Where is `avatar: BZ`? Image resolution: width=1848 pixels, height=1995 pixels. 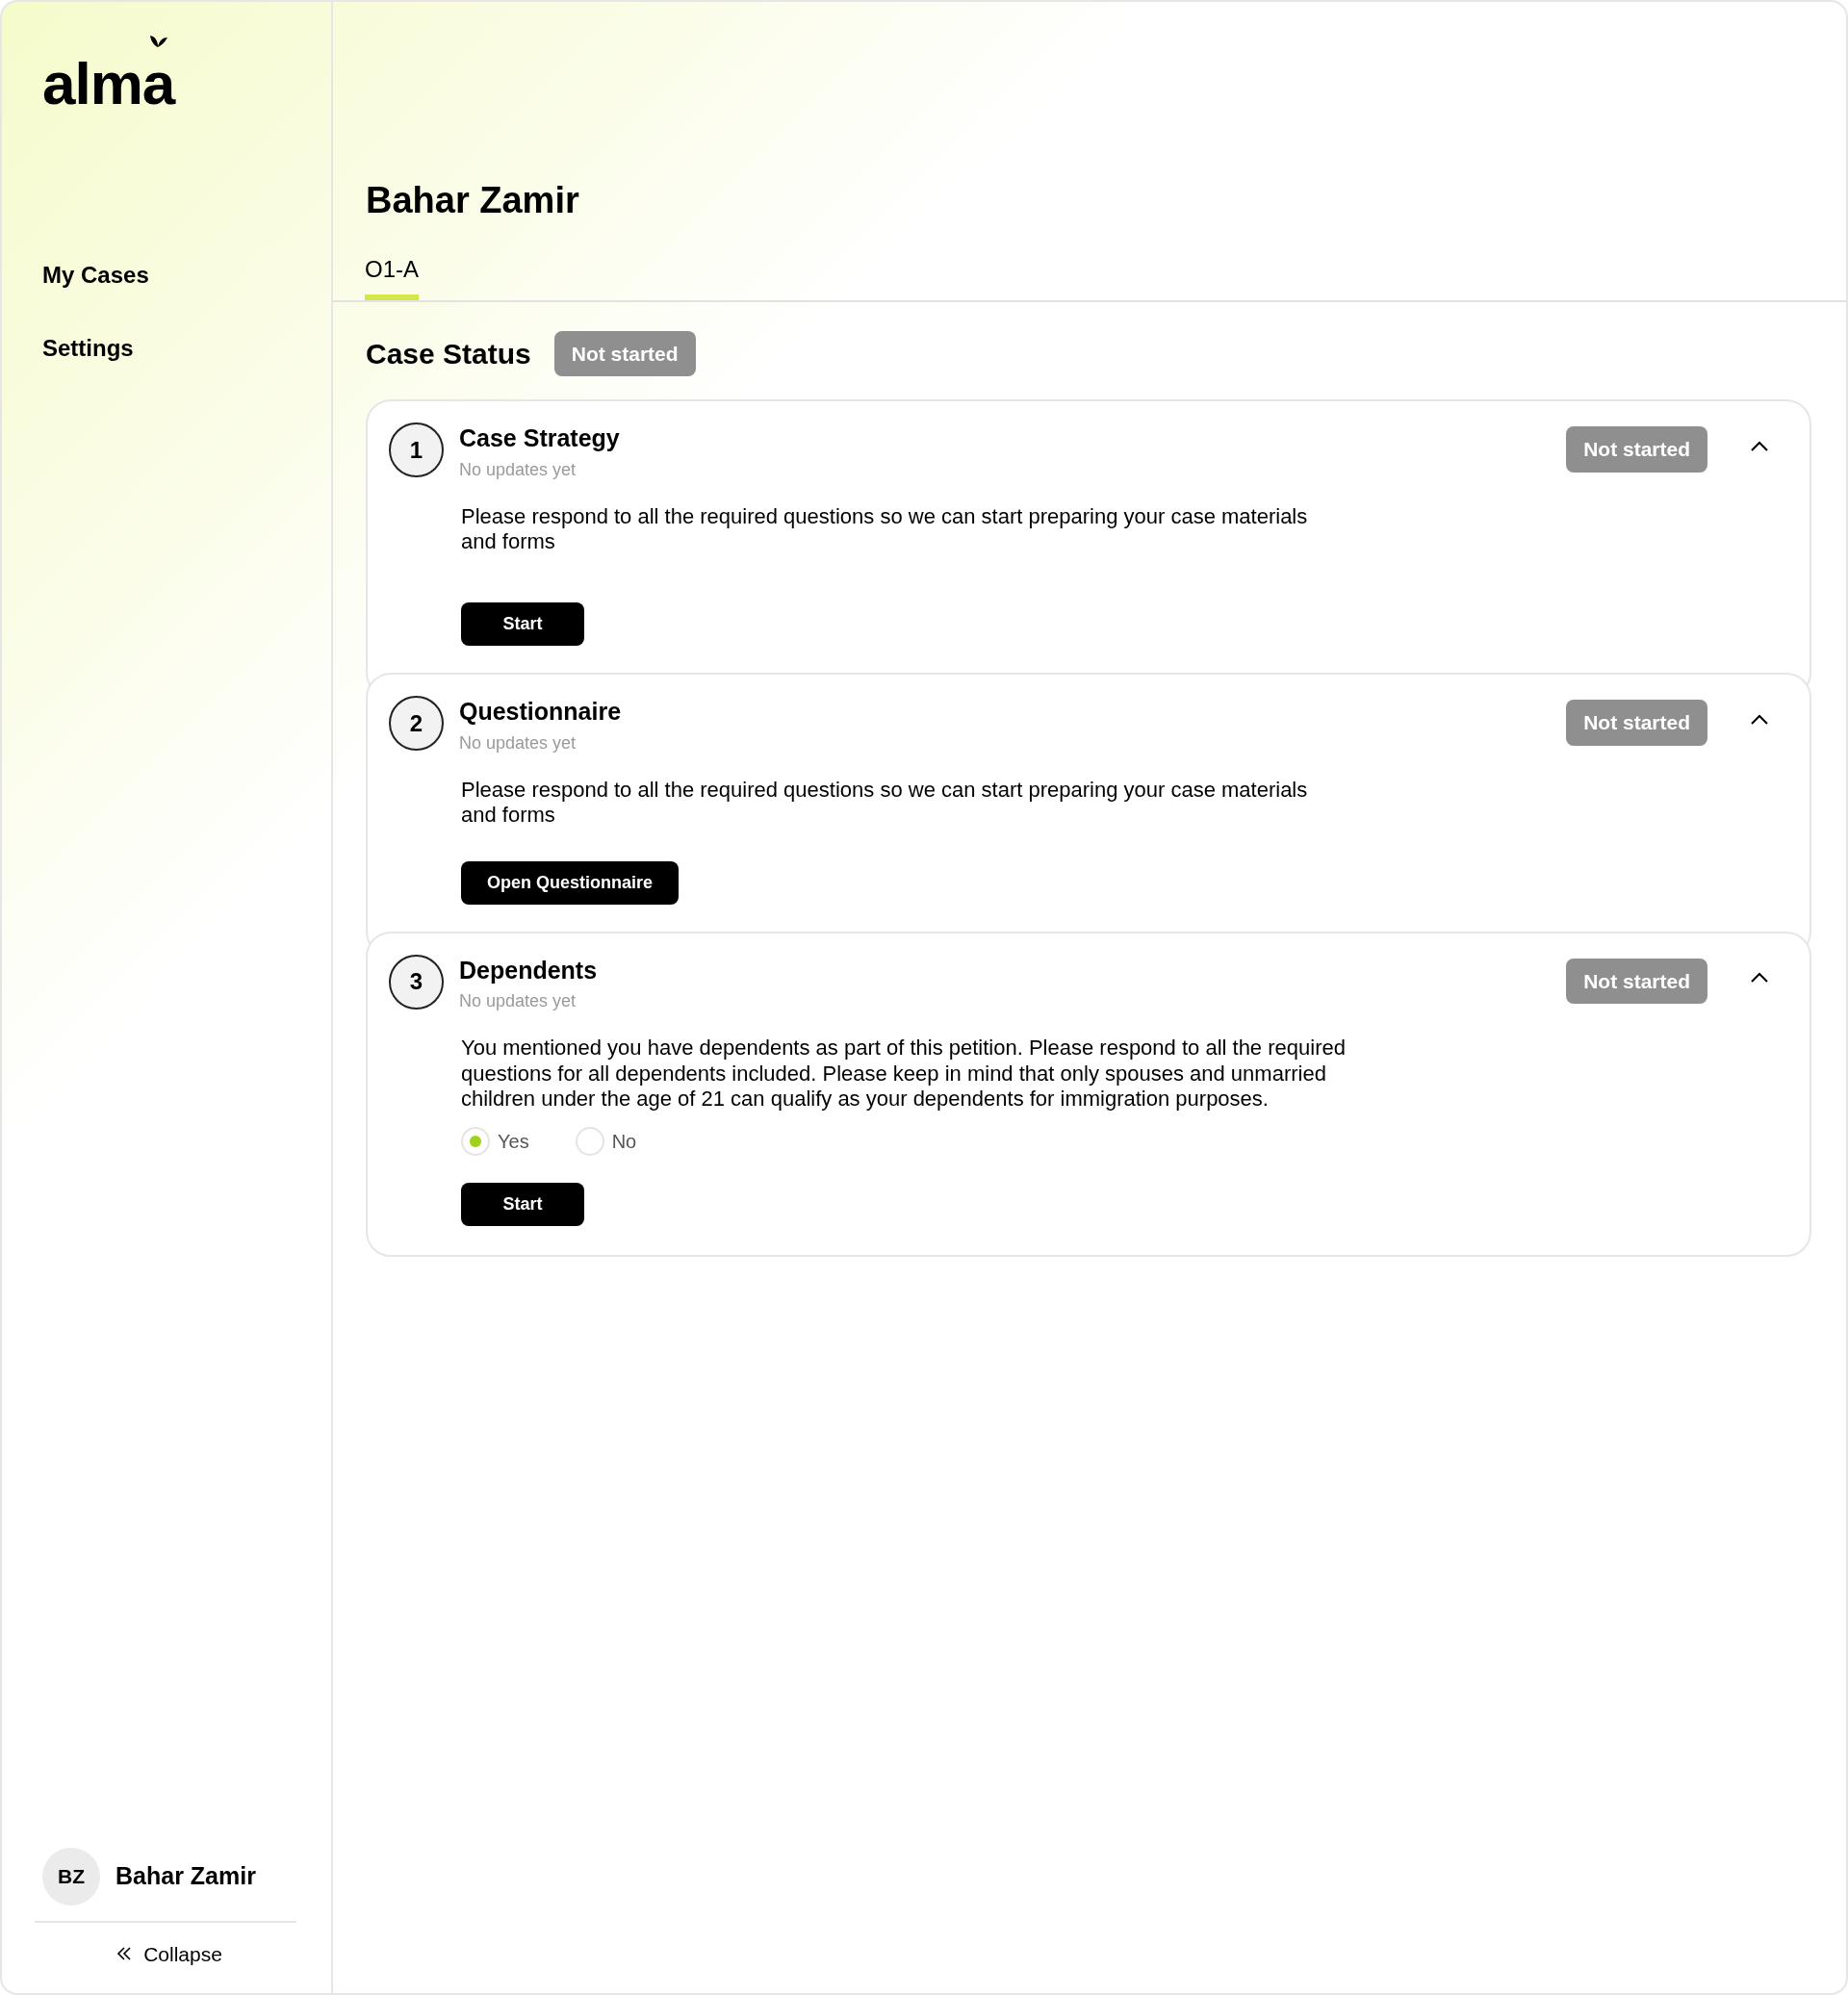 avatar: BZ is located at coordinates (71, 1876).